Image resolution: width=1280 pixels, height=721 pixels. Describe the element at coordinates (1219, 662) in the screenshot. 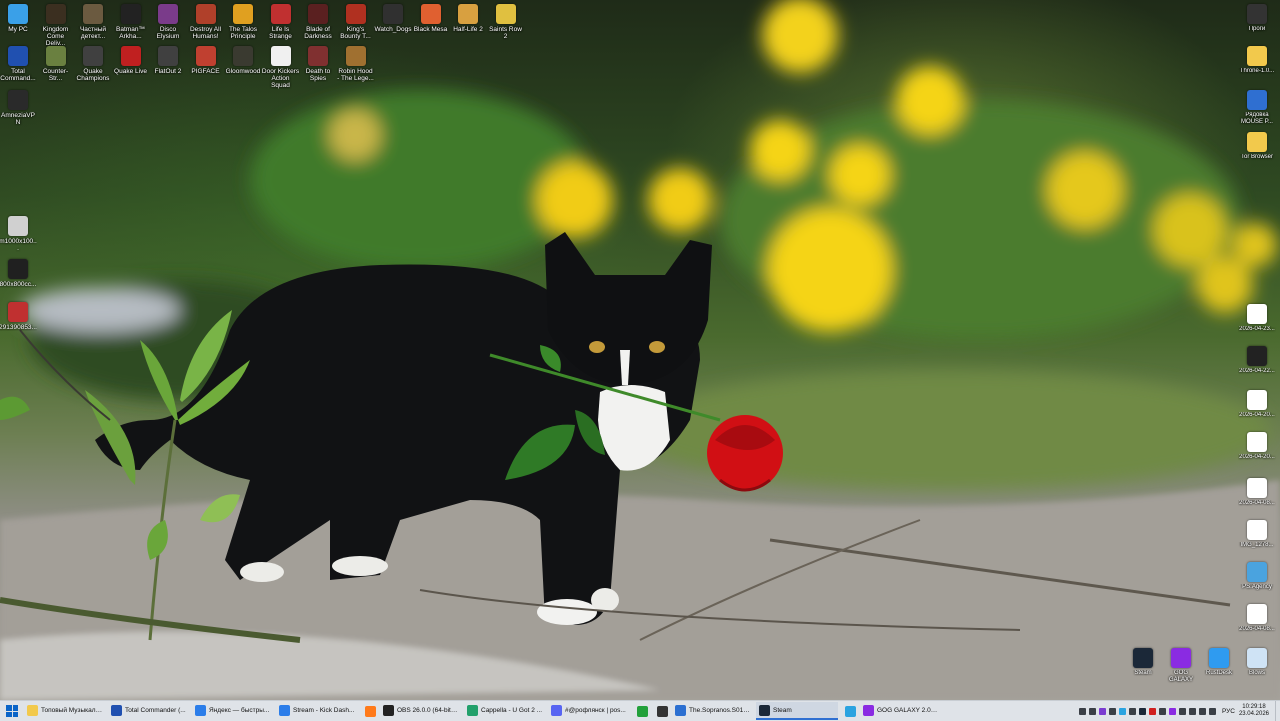

I see `desktop-icon: RustDesk` at that location.